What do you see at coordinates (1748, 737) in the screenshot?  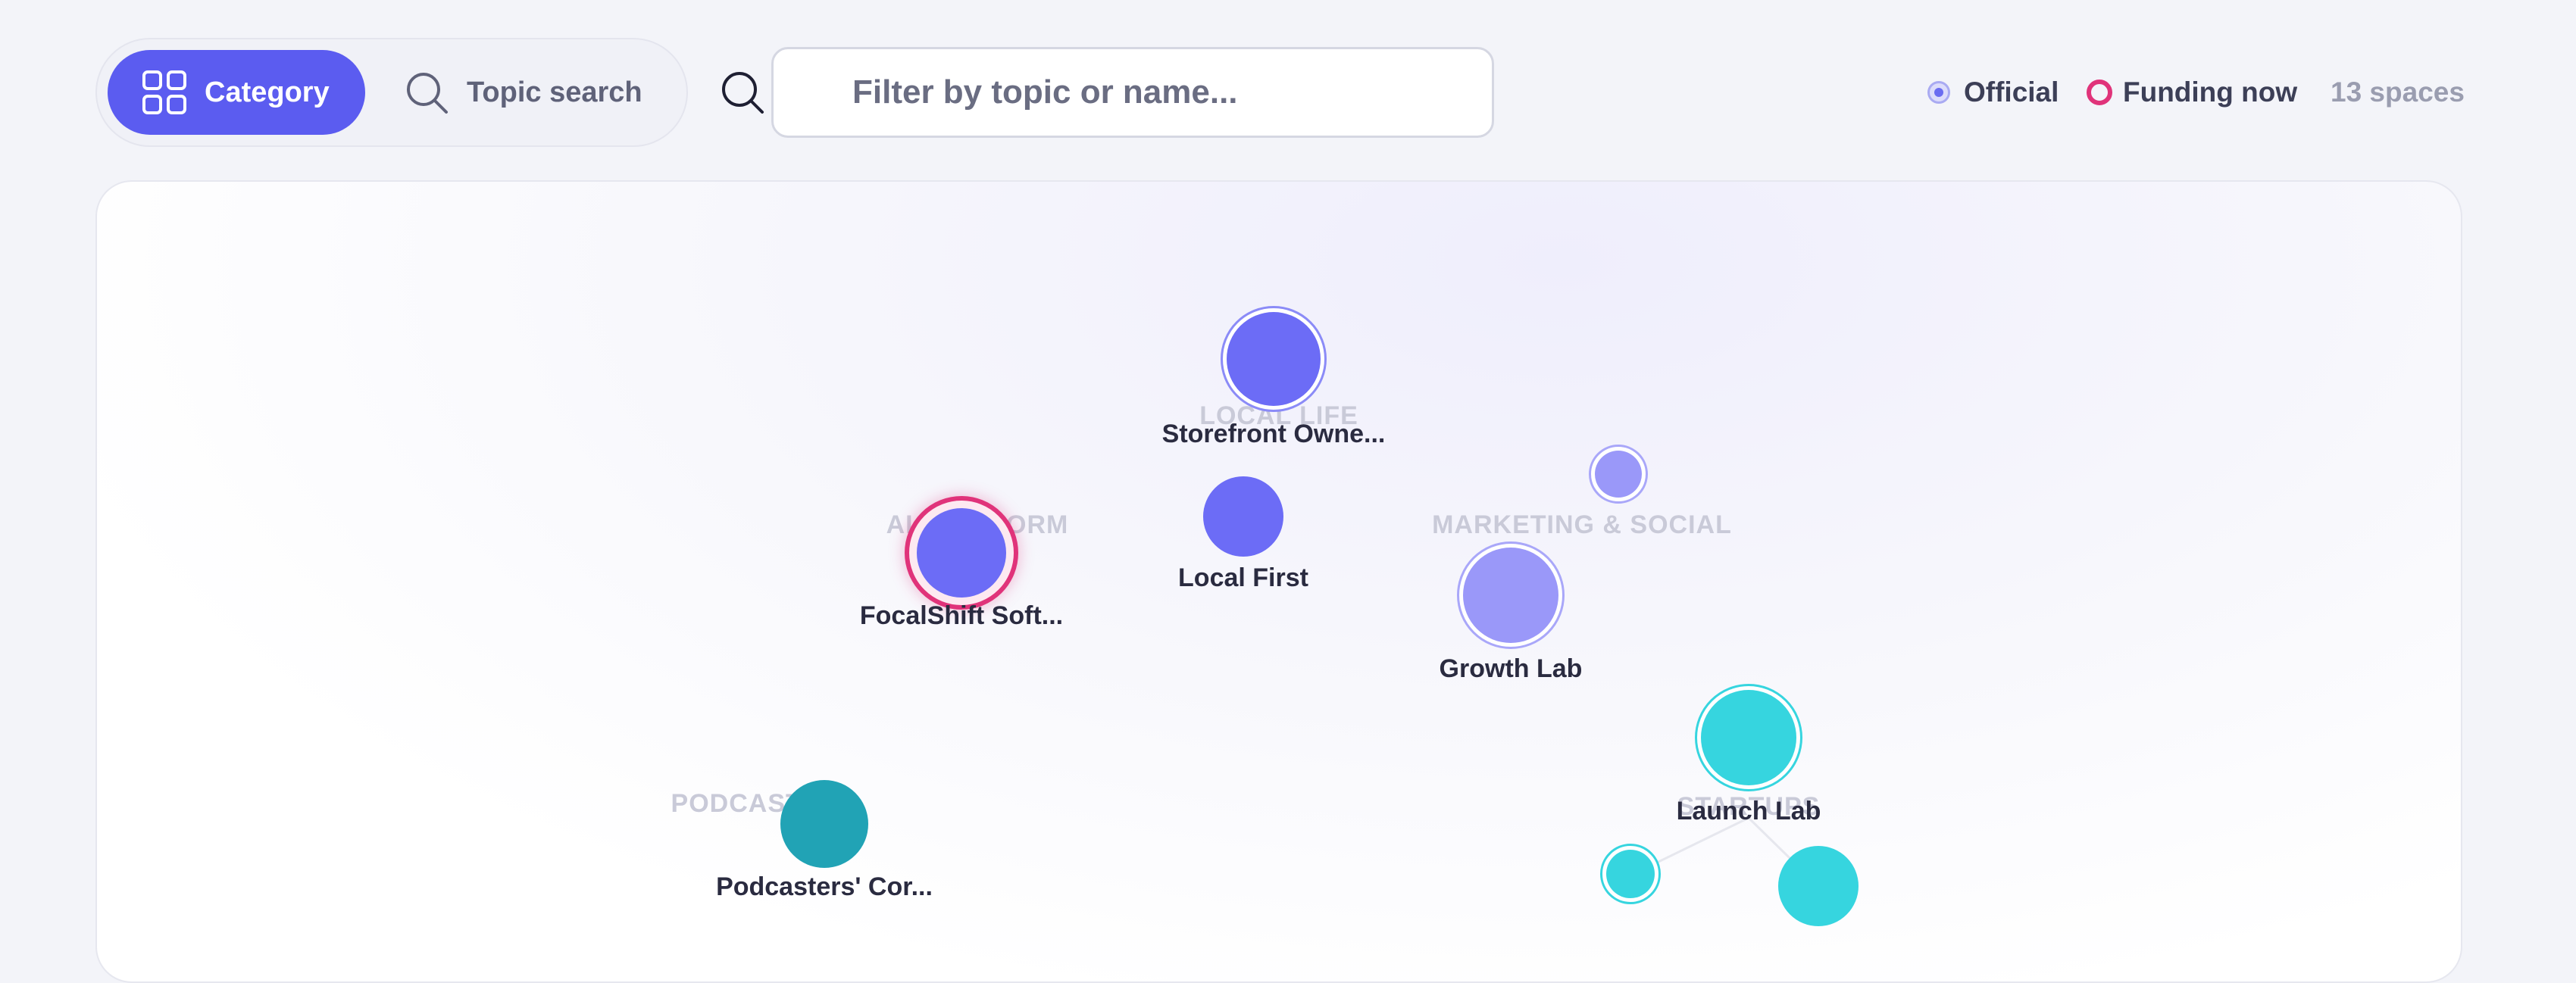 I see `space-node-launch-lab` at bounding box center [1748, 737].